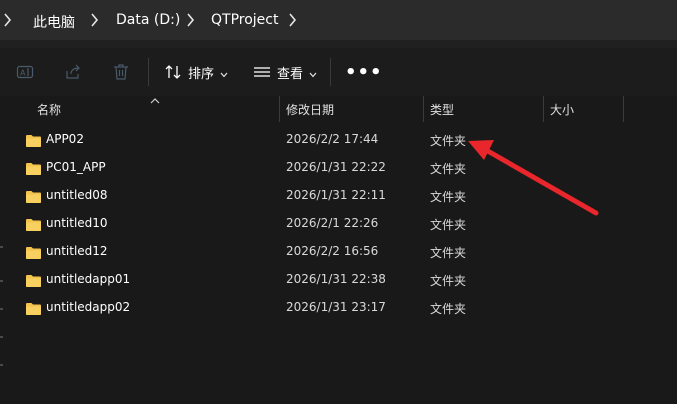 The image size is (677, 404). I want to click on command-bar: A 排序 查看 •••, so click(338, 72).